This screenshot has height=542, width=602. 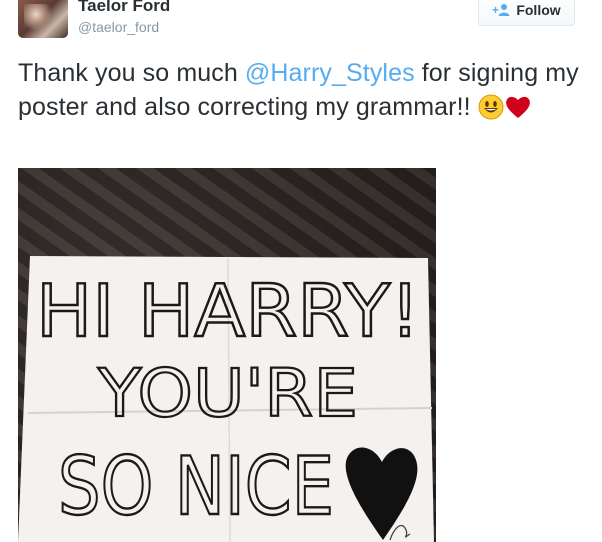 What do you see at coordinates (43, 19) in the screenshot?
I see `author-avatar` at bounding box center [43, 19].